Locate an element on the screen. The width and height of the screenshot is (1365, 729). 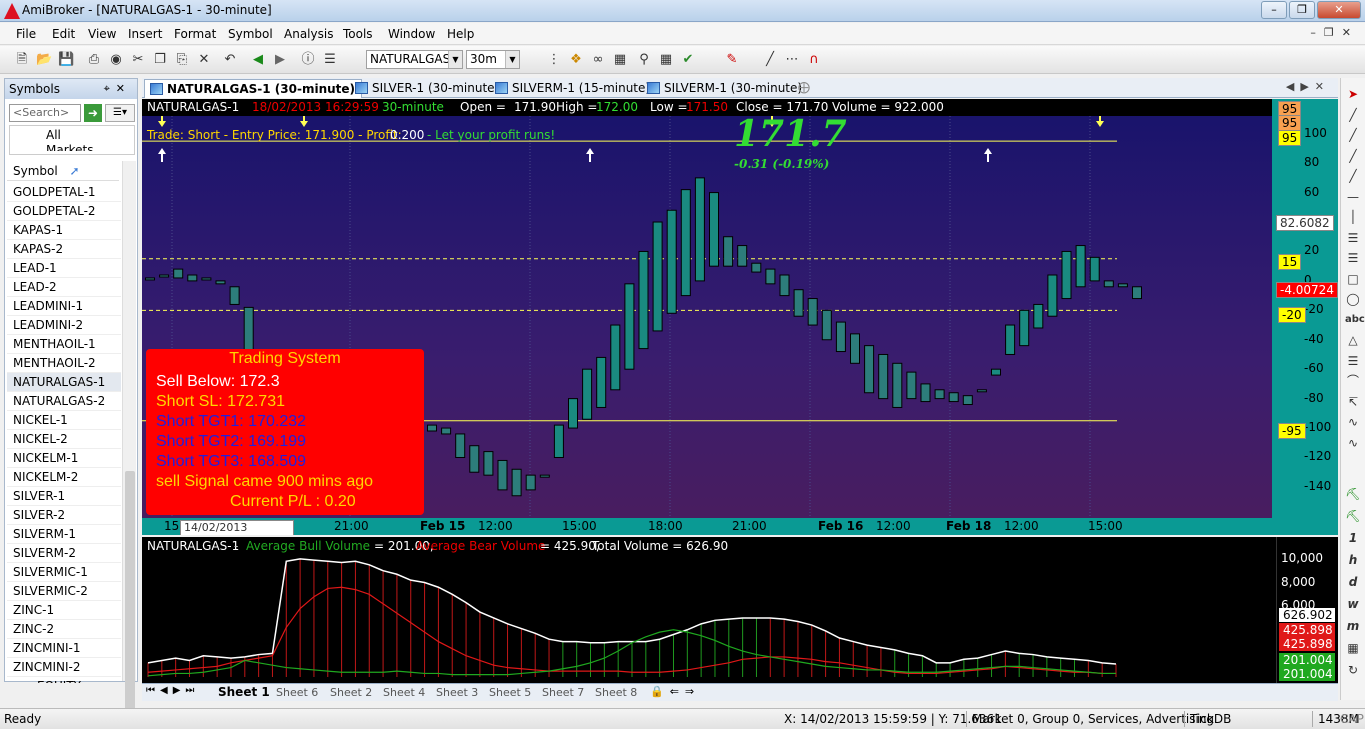
symbol-list-item: LEADMINI-2 is located at coordinates (64, 325).